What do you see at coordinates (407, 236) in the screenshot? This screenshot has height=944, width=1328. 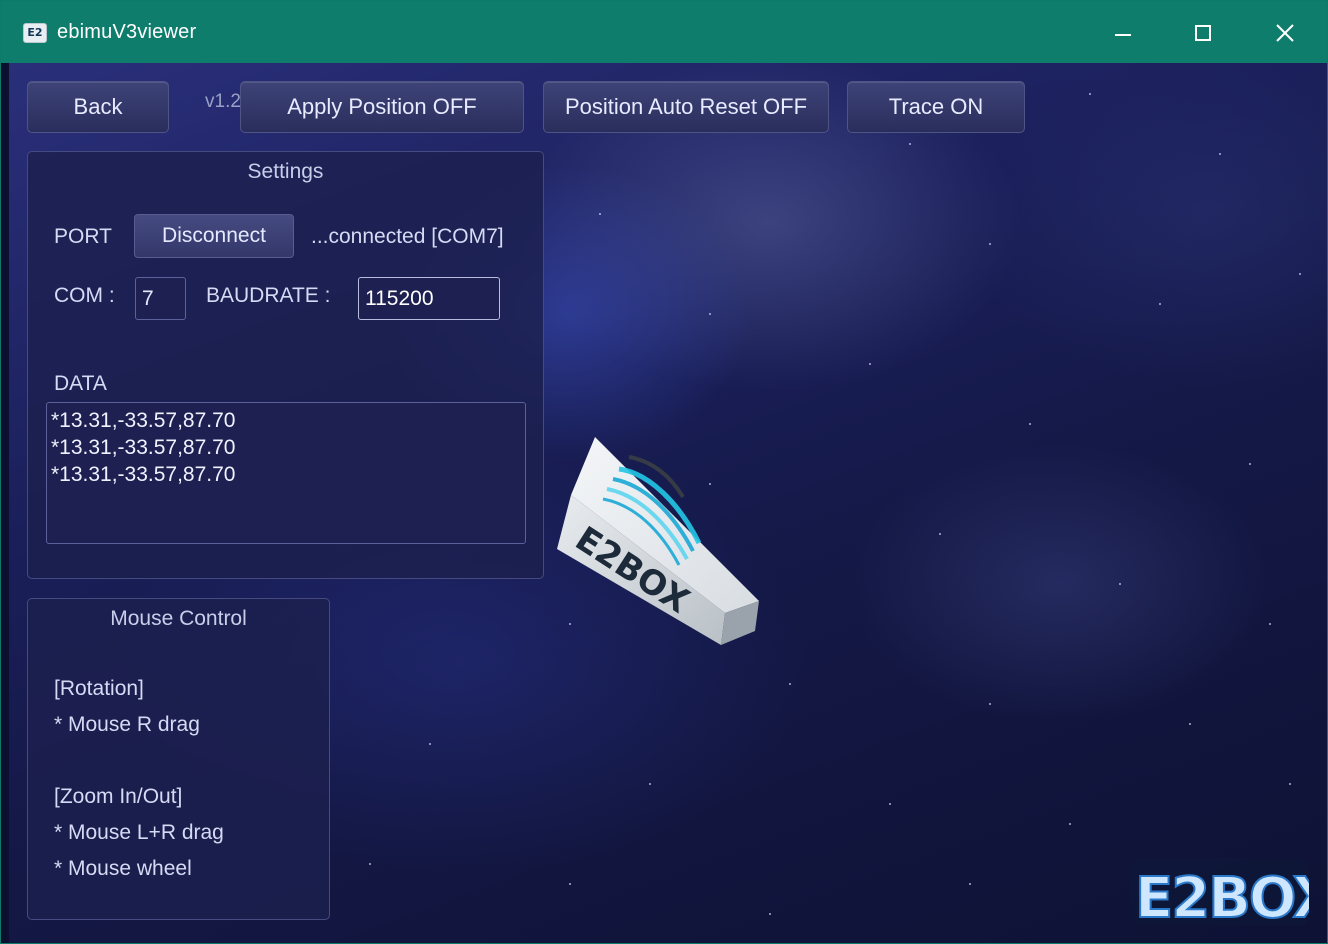 I see `connection-status: ...connected [COM7]` at bounding box center [407, 236].